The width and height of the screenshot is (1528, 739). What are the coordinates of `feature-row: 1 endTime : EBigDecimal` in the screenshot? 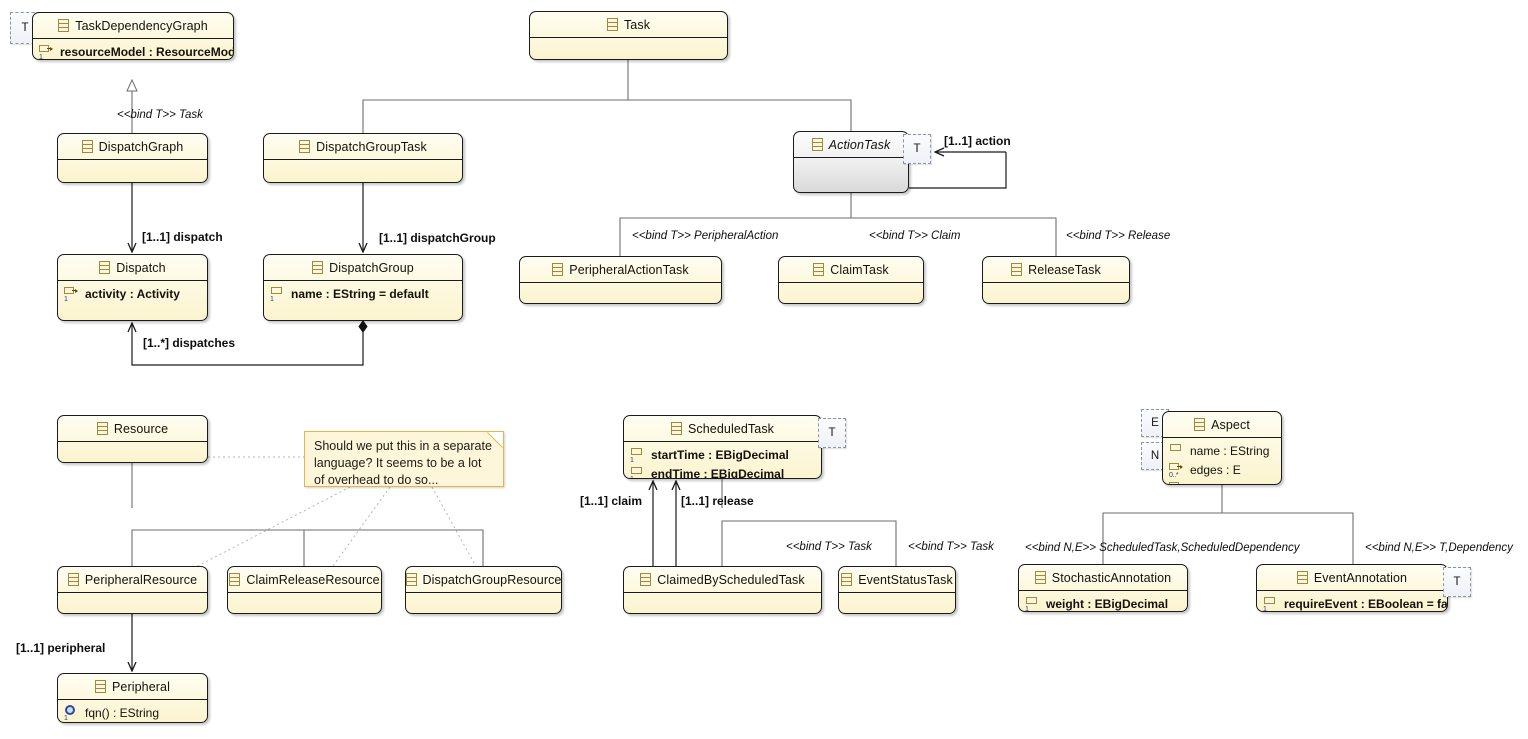 It's located at (722, 471).